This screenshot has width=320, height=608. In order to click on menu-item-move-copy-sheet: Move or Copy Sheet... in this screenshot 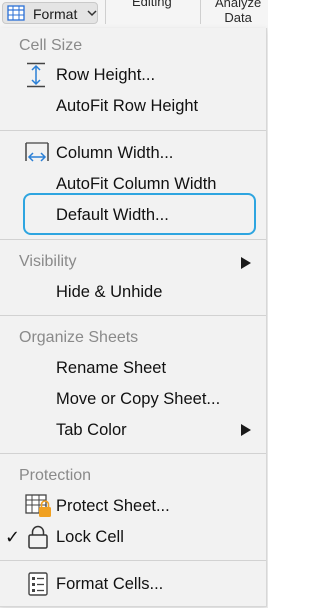, I will do `click(138, 399)`.